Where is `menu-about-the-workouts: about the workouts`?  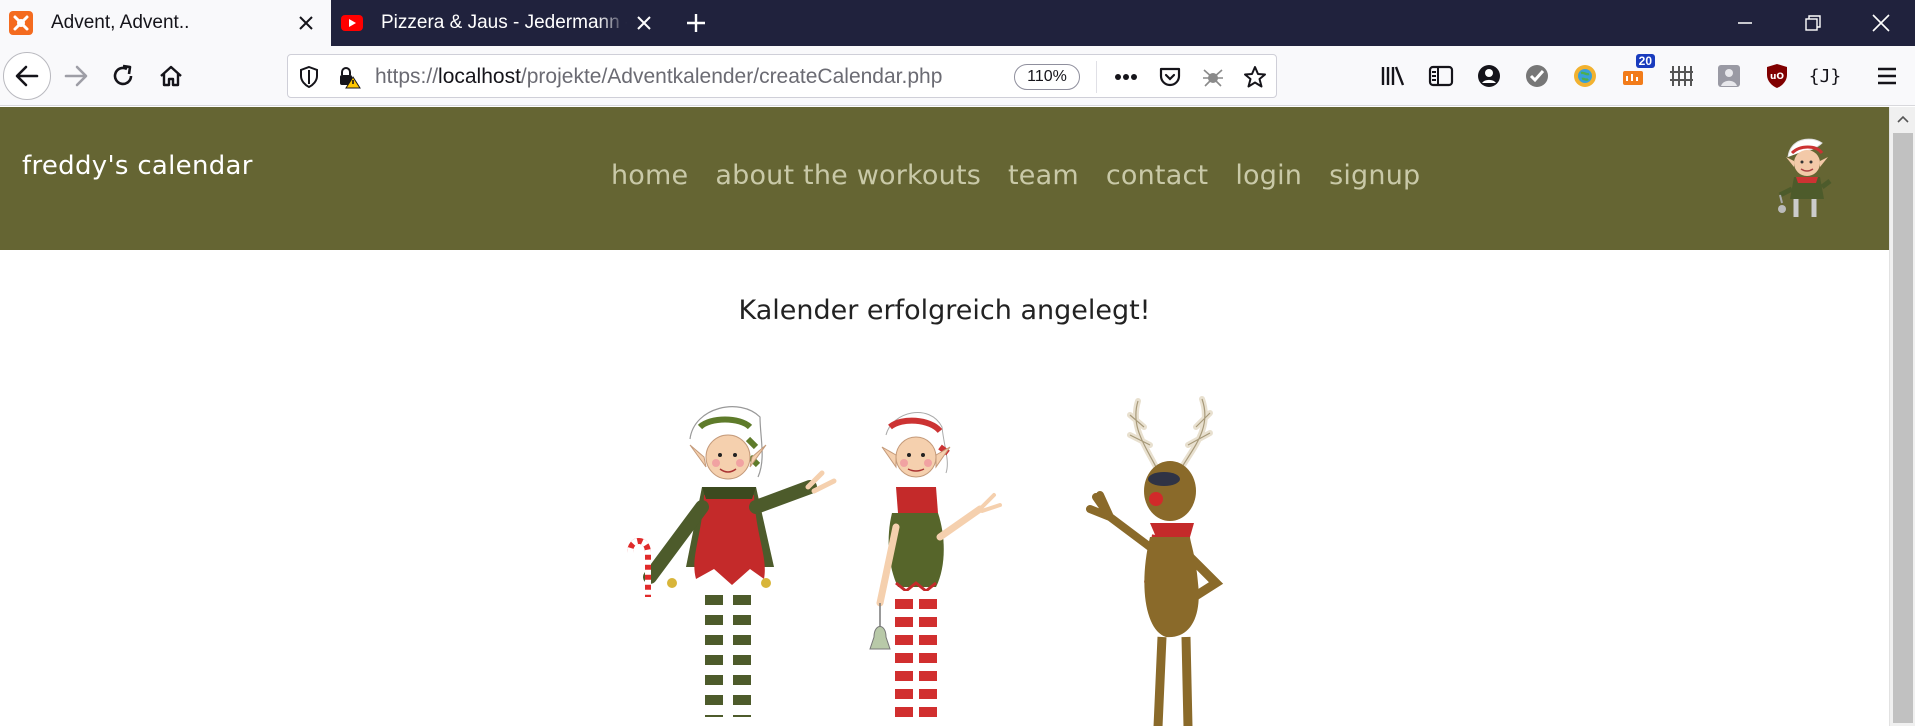 menu-about-the-workouts: about the workouts is located at coordinates (848, 175).